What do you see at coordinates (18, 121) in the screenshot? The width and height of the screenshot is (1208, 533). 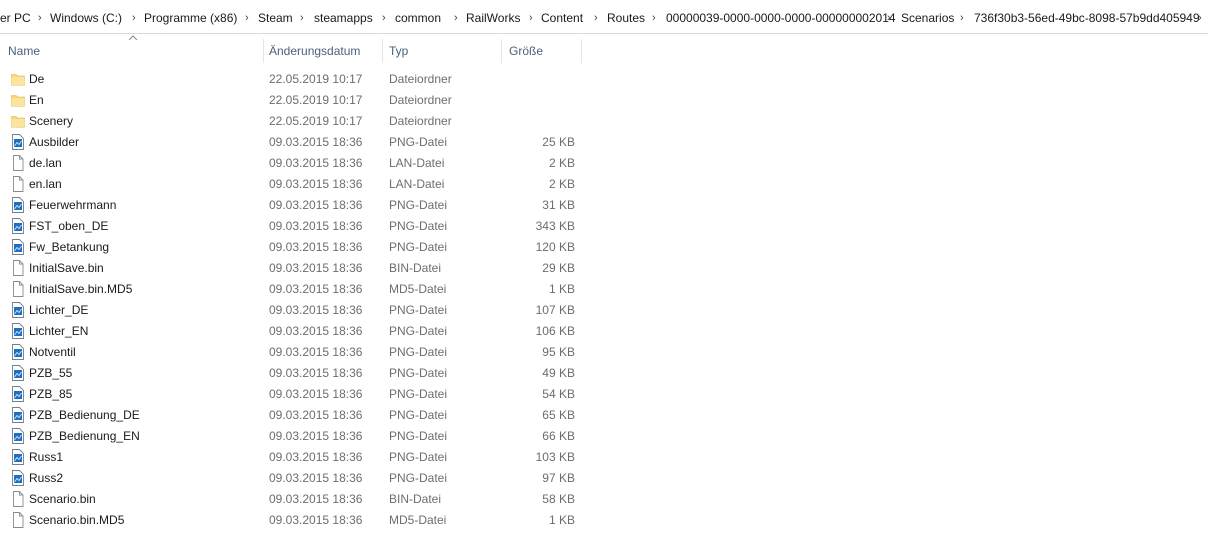 I see `folder-icon` at bounding box center [18, 121].